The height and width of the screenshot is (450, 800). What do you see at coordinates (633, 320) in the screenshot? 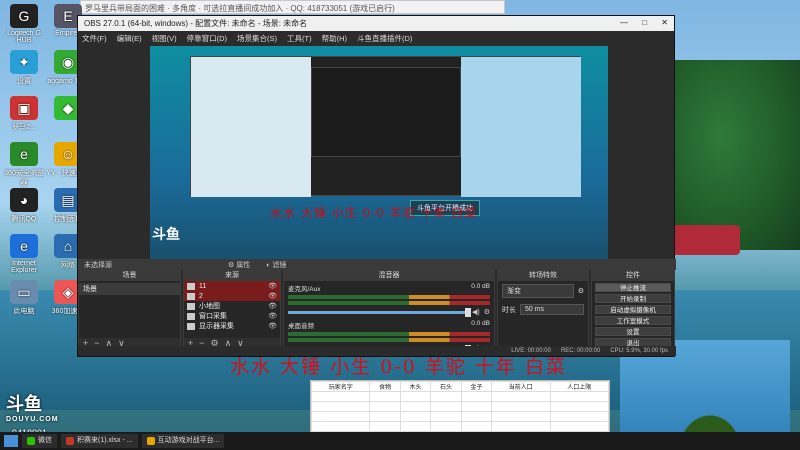
I see `studio-mode-button: 工作室模式` at bounding box center [633, 320].